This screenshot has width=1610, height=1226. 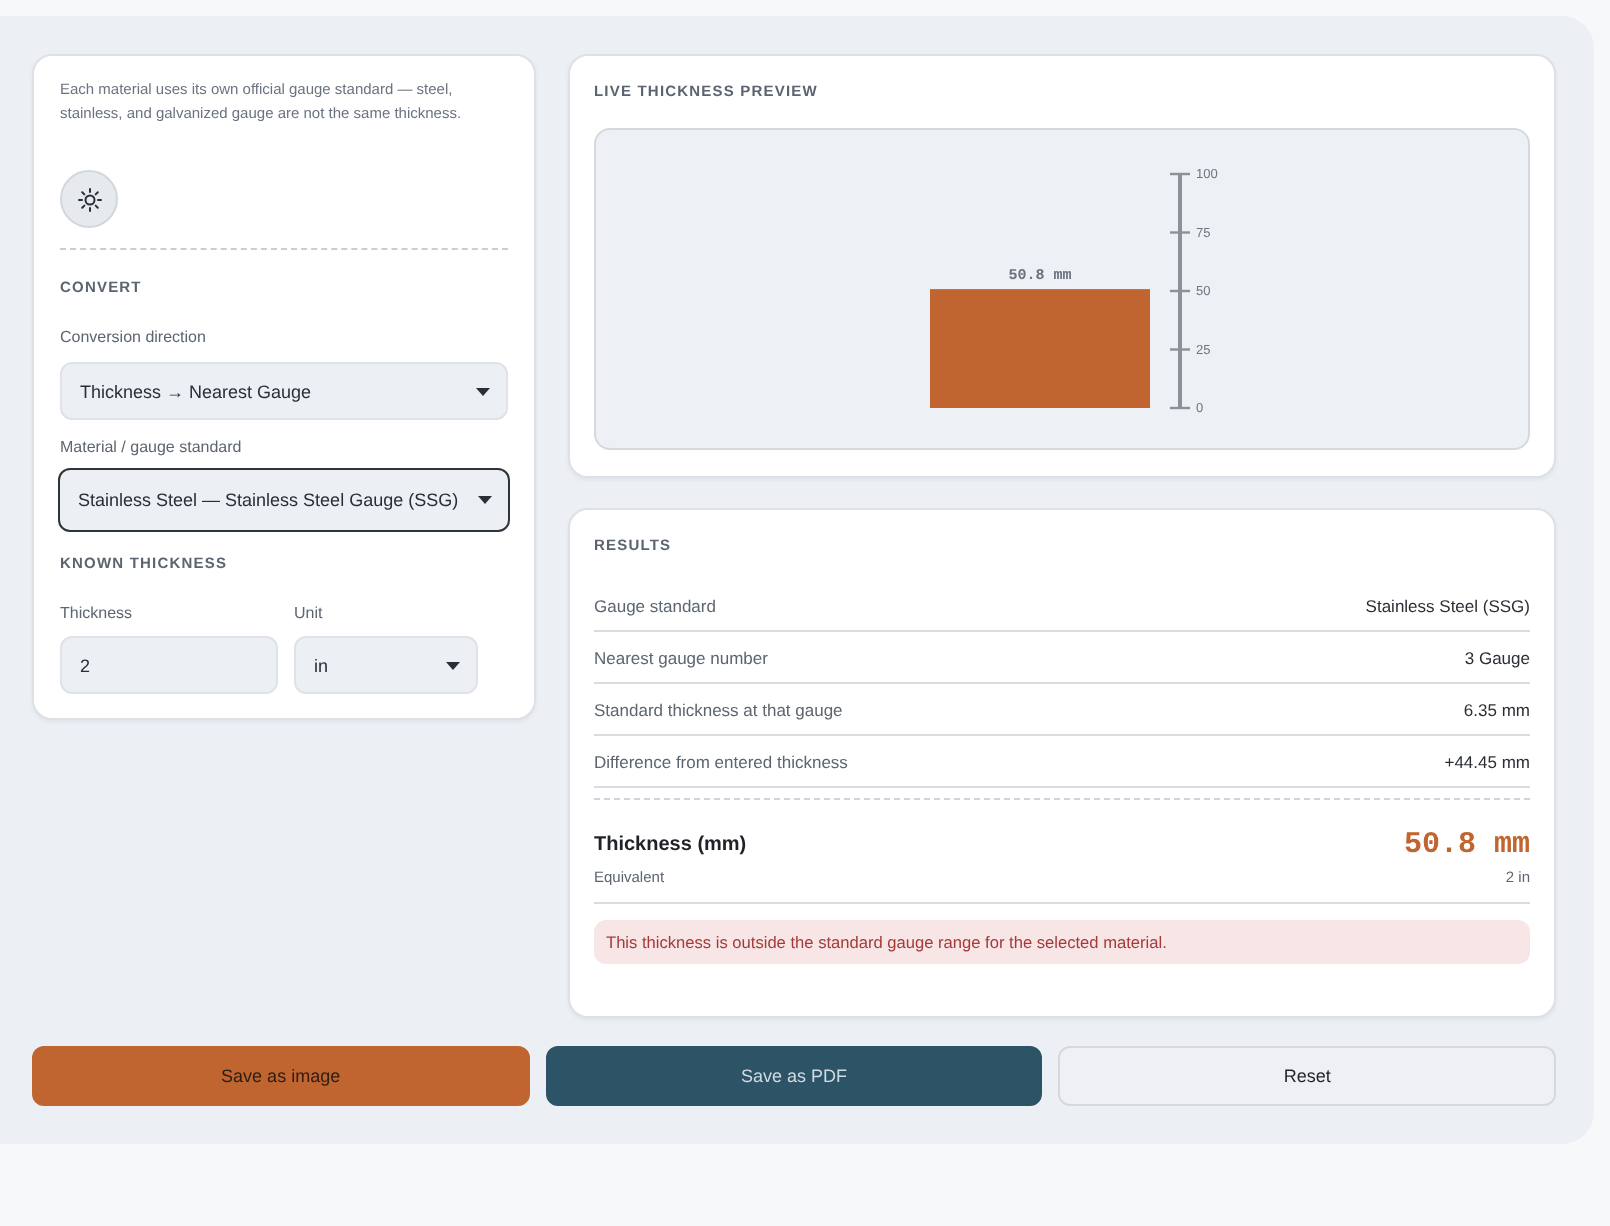 I want to click on dropdown: Thickness → Nearest Gauge, so click(x=284, y=391).